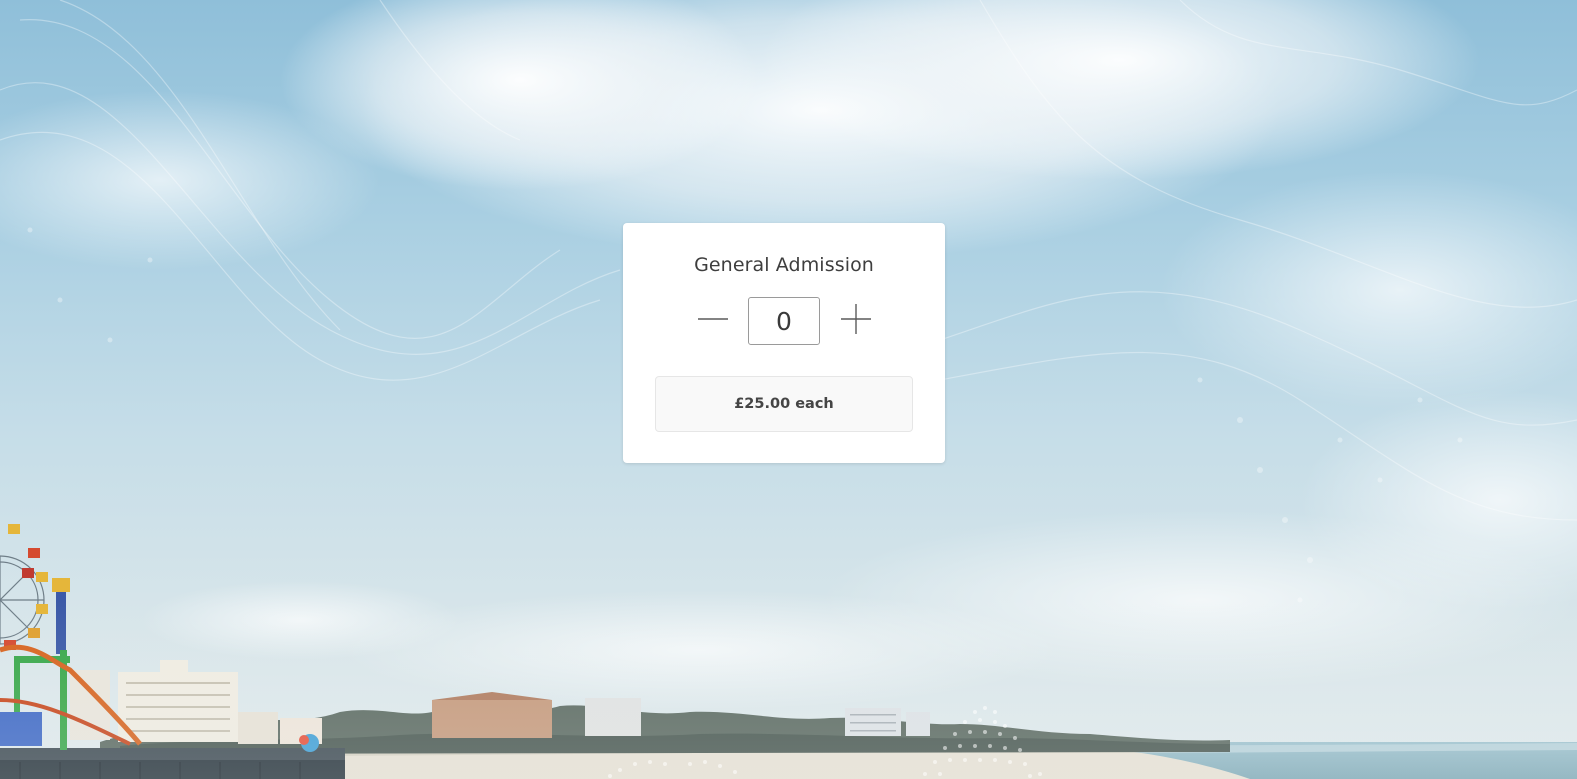 This screenshot has width=1577, height=779. I want to click on increment-button, so click(856, 319).